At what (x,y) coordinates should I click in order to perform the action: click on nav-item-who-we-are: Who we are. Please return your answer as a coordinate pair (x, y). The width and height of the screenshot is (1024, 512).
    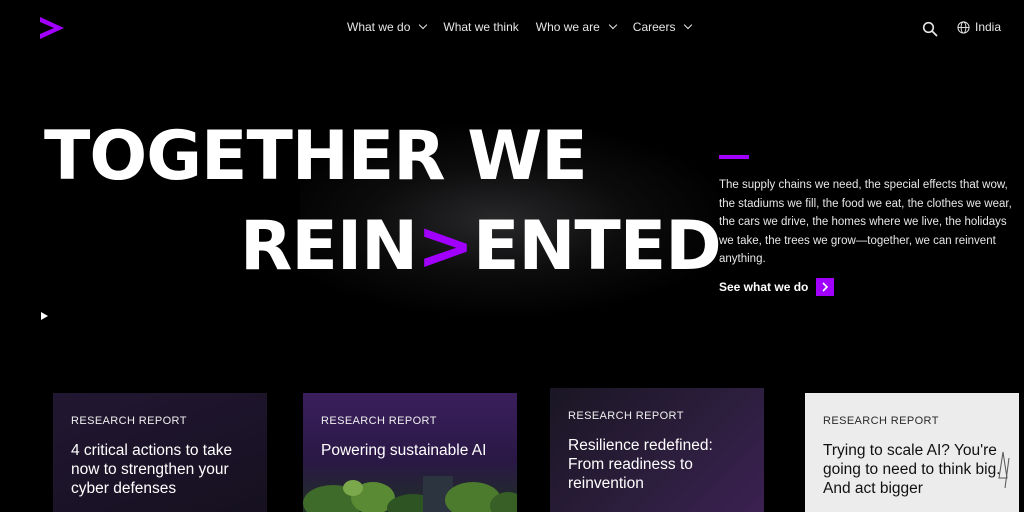
    Looking at the image, I should click on (576, 27).